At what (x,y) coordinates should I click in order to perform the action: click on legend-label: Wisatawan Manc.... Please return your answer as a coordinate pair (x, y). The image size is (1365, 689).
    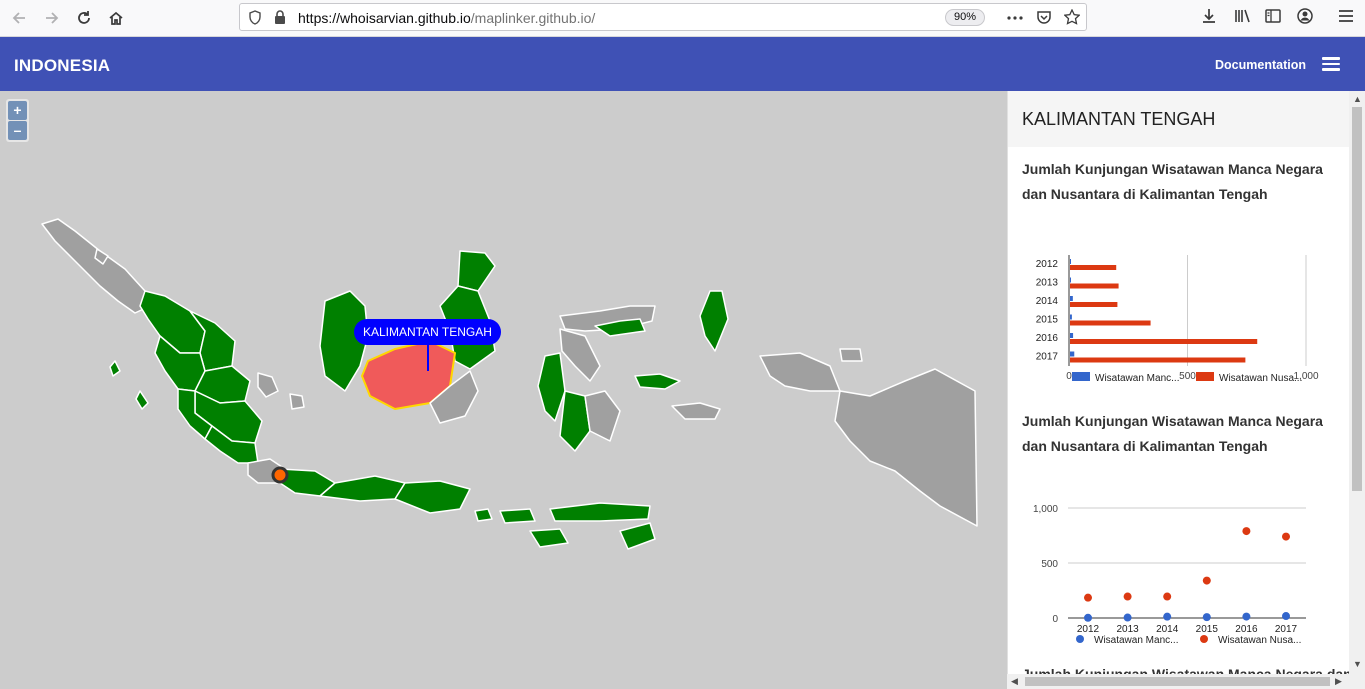
    Looking at the image, I should click on (1137, 378).